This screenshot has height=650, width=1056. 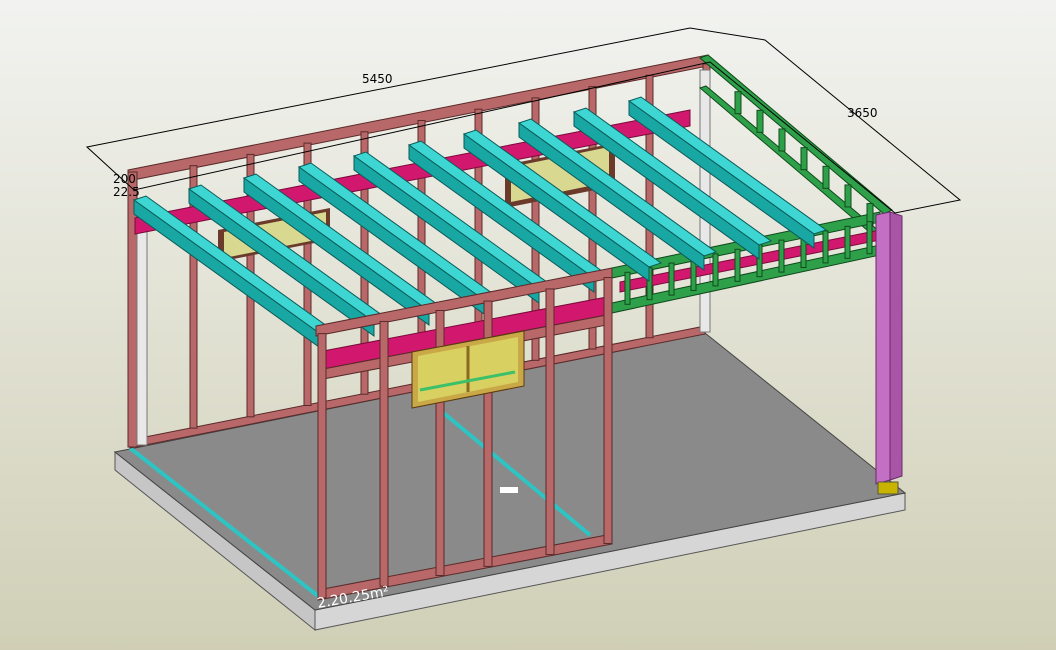 I want to click on slab-marker, so click(x=509, y=490).